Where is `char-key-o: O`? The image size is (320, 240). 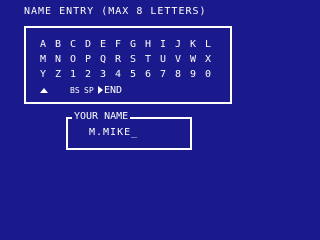 char-key-o: O is located at coordinates (77, 60).